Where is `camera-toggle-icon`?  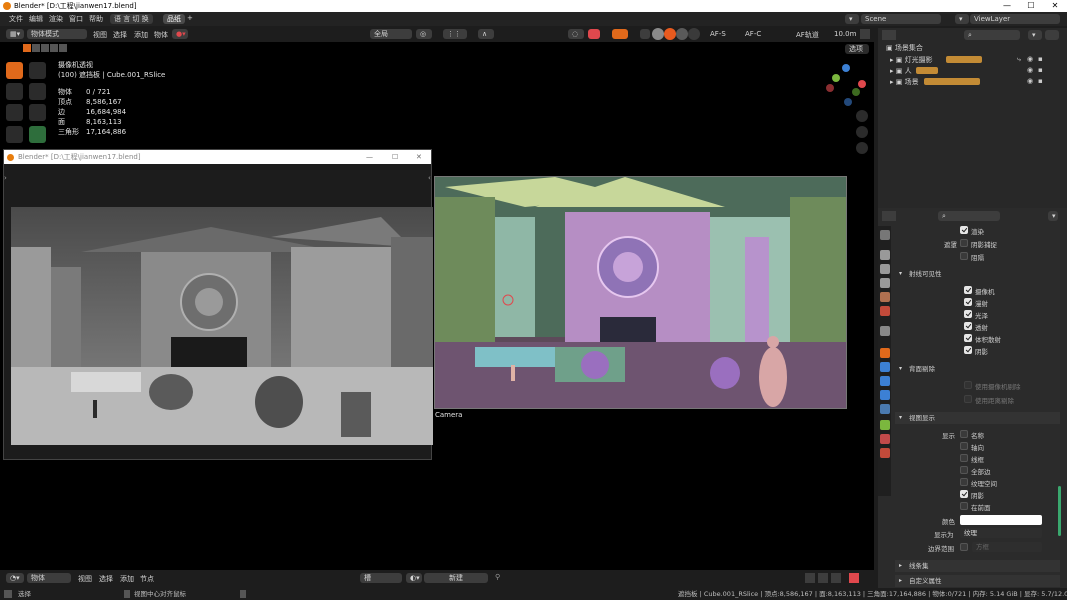 camera-toggle-icon is located at coordinates (862, 148).